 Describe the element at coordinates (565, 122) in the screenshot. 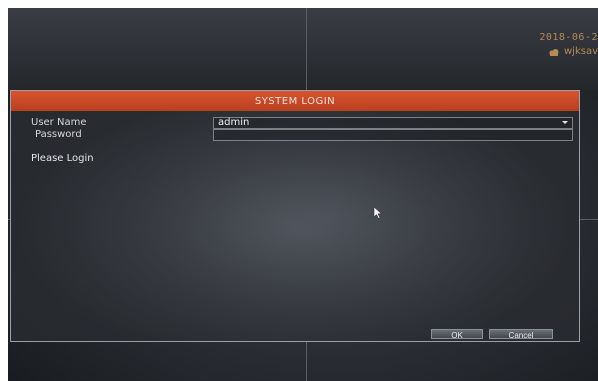

I see `chevron-down-icon` at that location.